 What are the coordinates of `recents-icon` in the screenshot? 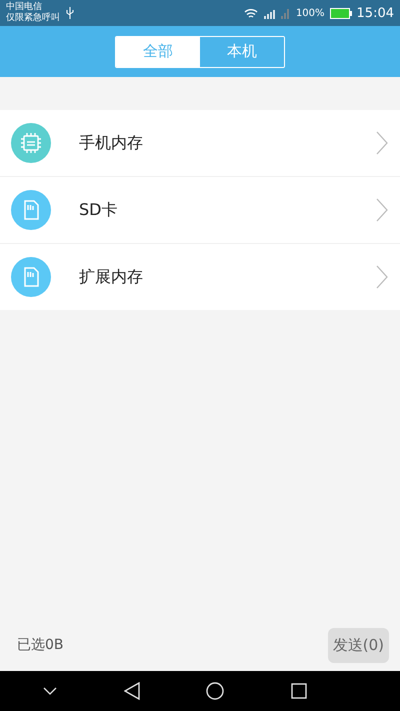 It's located at (298, 691).